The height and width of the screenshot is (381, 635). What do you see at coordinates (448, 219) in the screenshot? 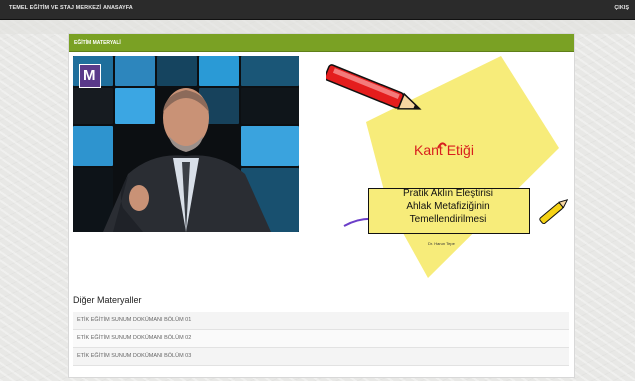
I see `slide-subtitle-line: Temellendirilmesi` at bounding box center [448, 219].